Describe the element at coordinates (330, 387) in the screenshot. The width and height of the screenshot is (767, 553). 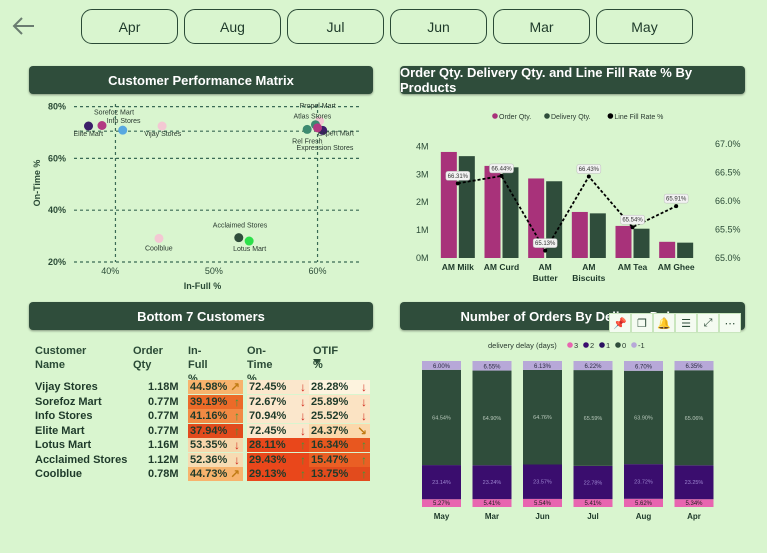
I see `cell-value: 28.28%` at that location.